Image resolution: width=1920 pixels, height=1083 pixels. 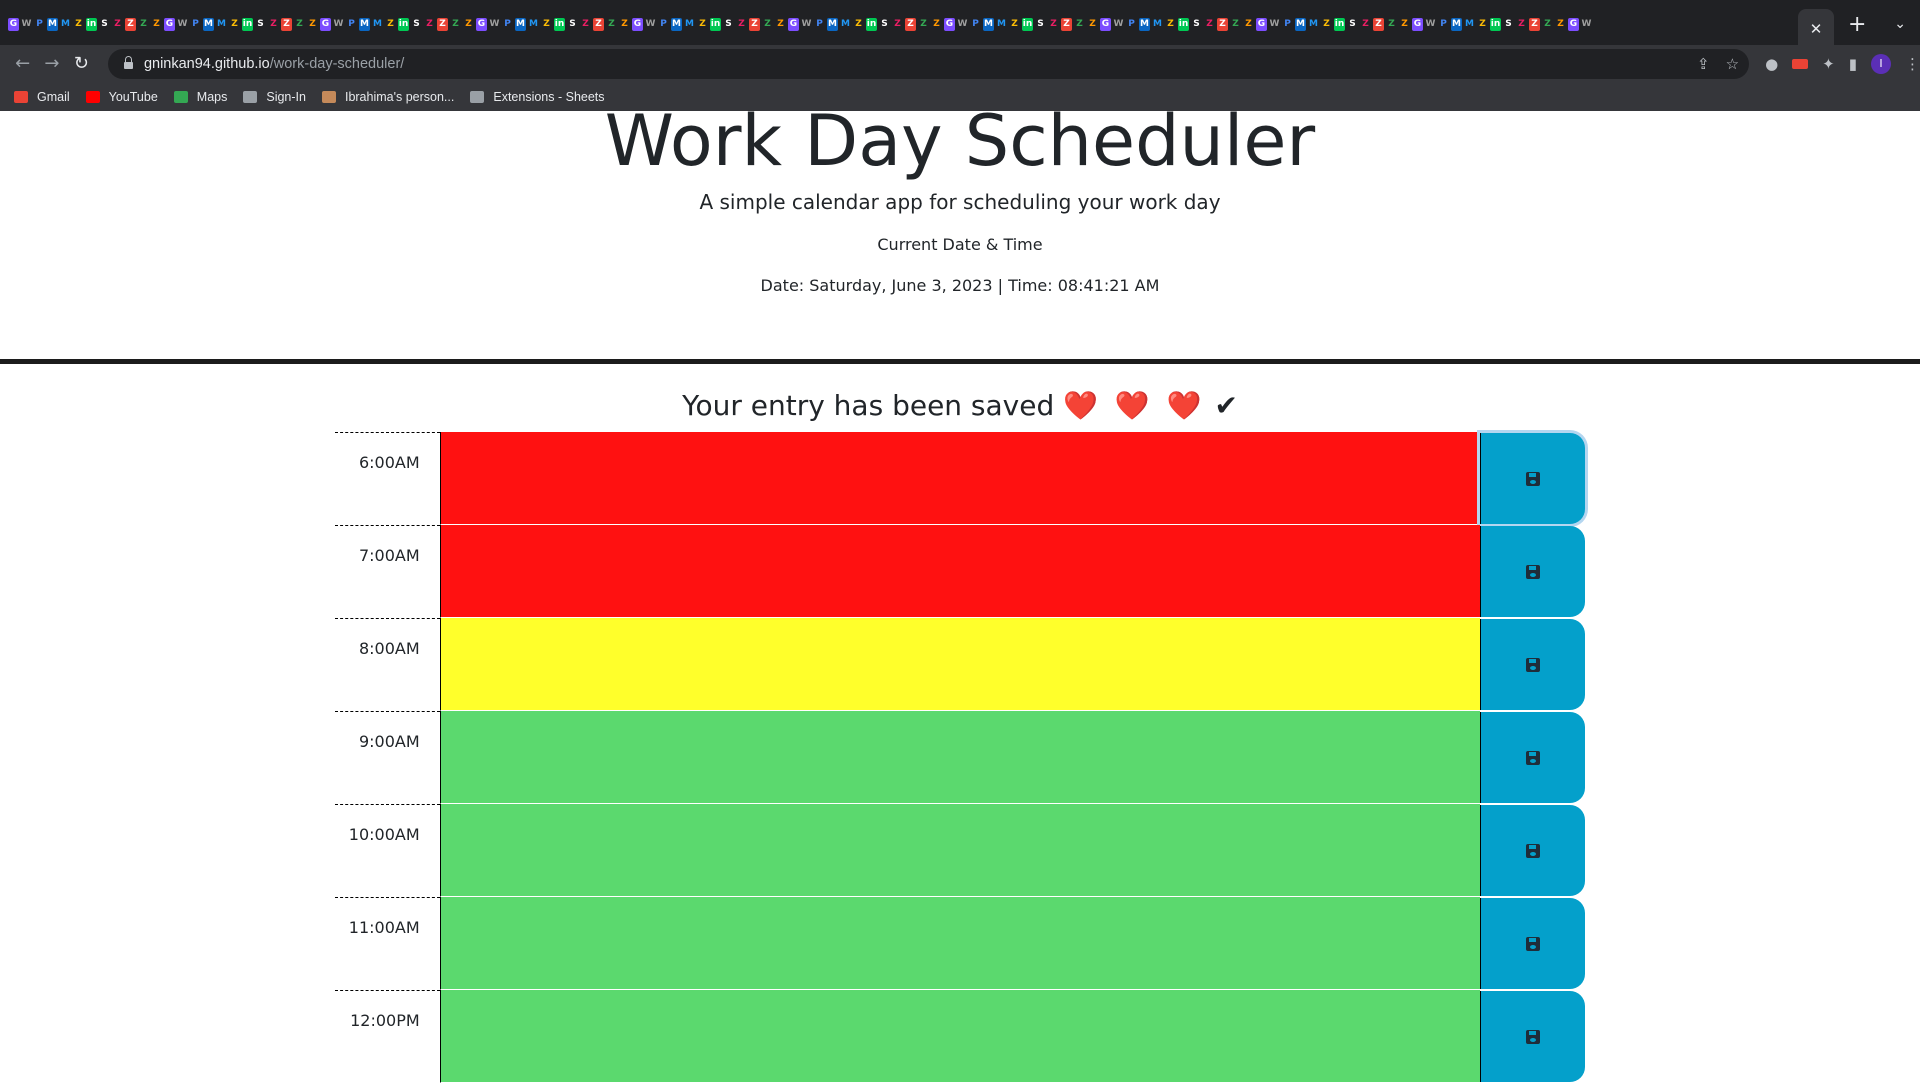 What do you see at coordinates (121, 97) in the screenshot?
I see `bookmark-item: YouTube` at bounding box center [121, 97].